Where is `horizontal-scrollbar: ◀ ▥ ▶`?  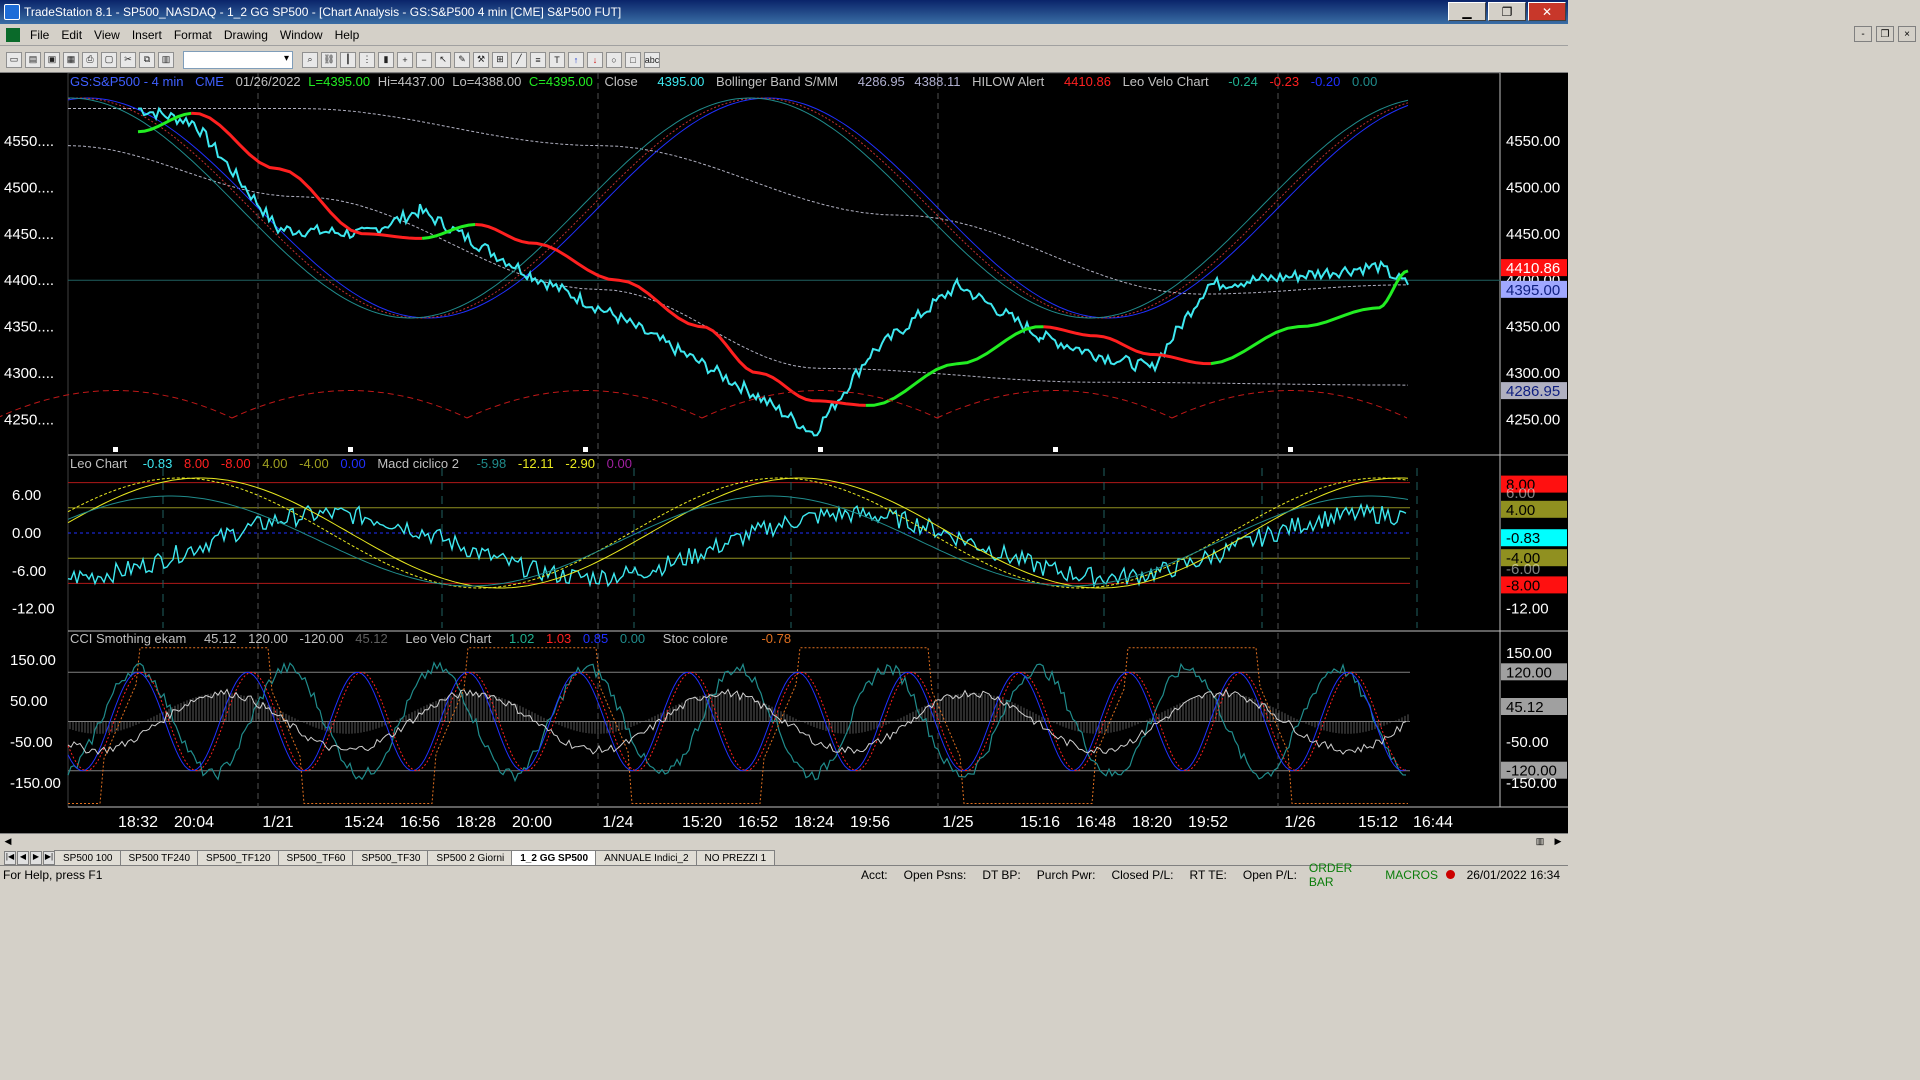 horizontal-scrollbar: ◀ ▥ ▶ is located at coordinates (784, 841).